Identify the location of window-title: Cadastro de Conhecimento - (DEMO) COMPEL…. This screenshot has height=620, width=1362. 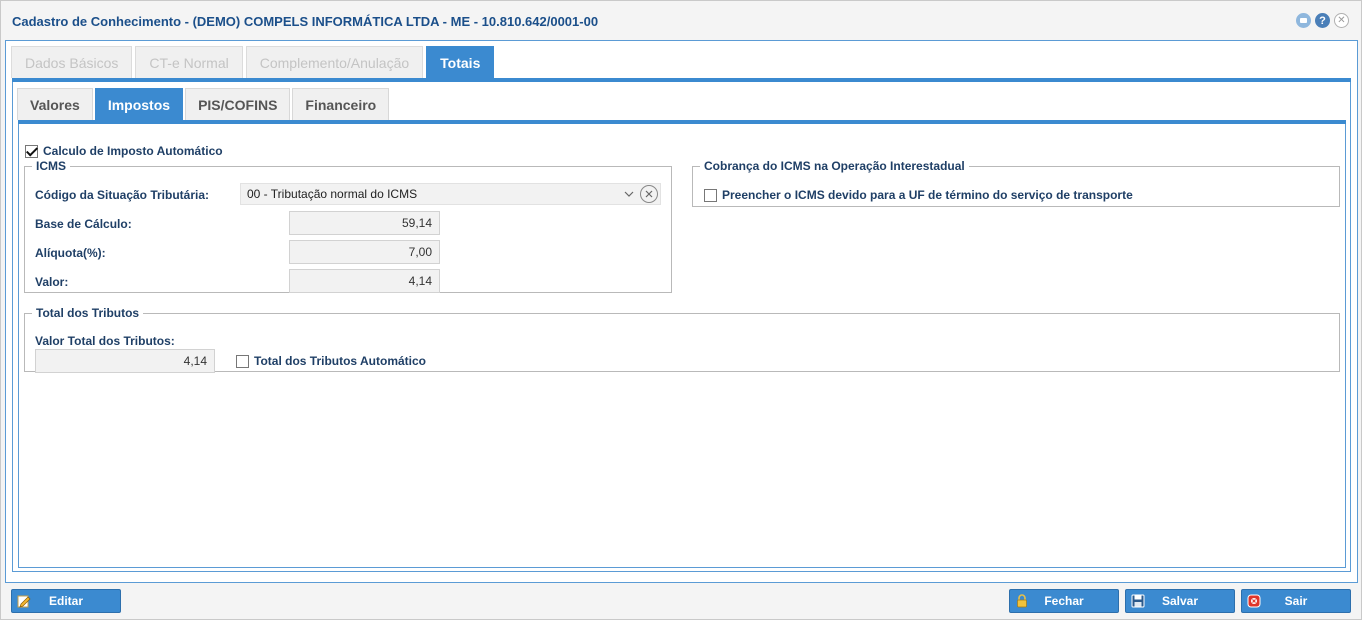
(305, 21).